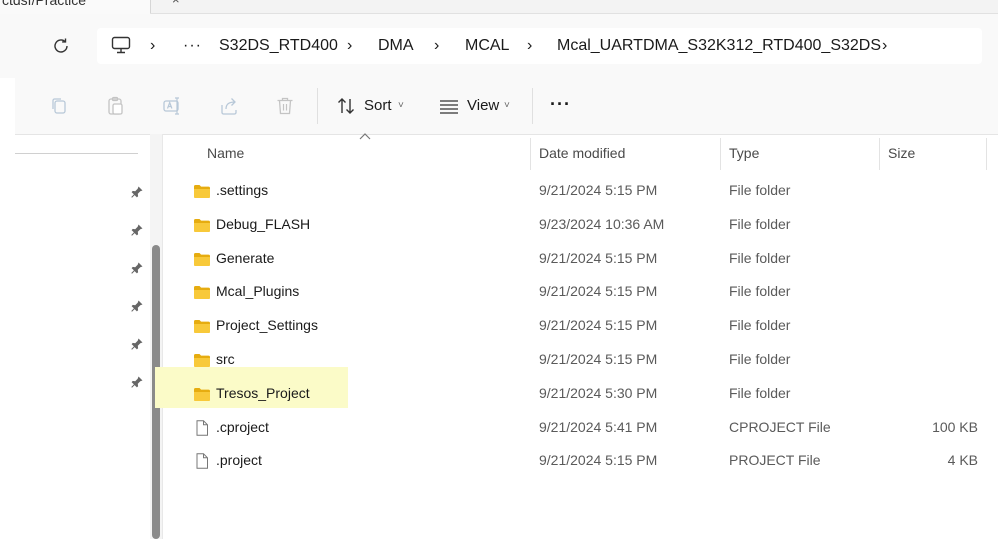 The height and width of the screenshot is (539, 998). Describe the element at coordinates (365, 136) in the screenshot. I see `sort-ascending-icon` at that location.